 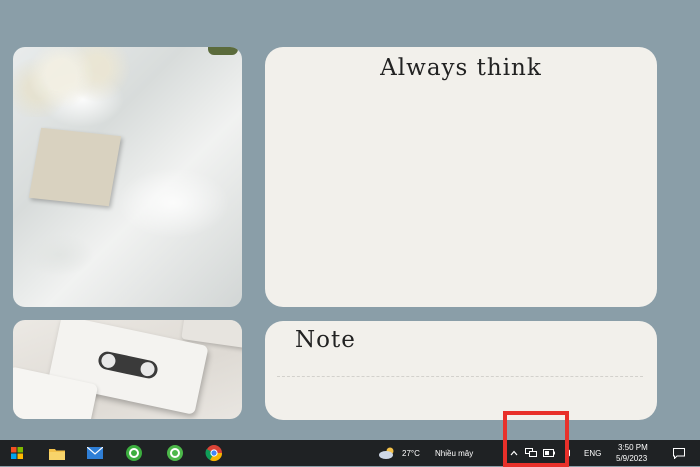 I want to click on clock-date: 5/9/2023, so click(x=631, y=458).